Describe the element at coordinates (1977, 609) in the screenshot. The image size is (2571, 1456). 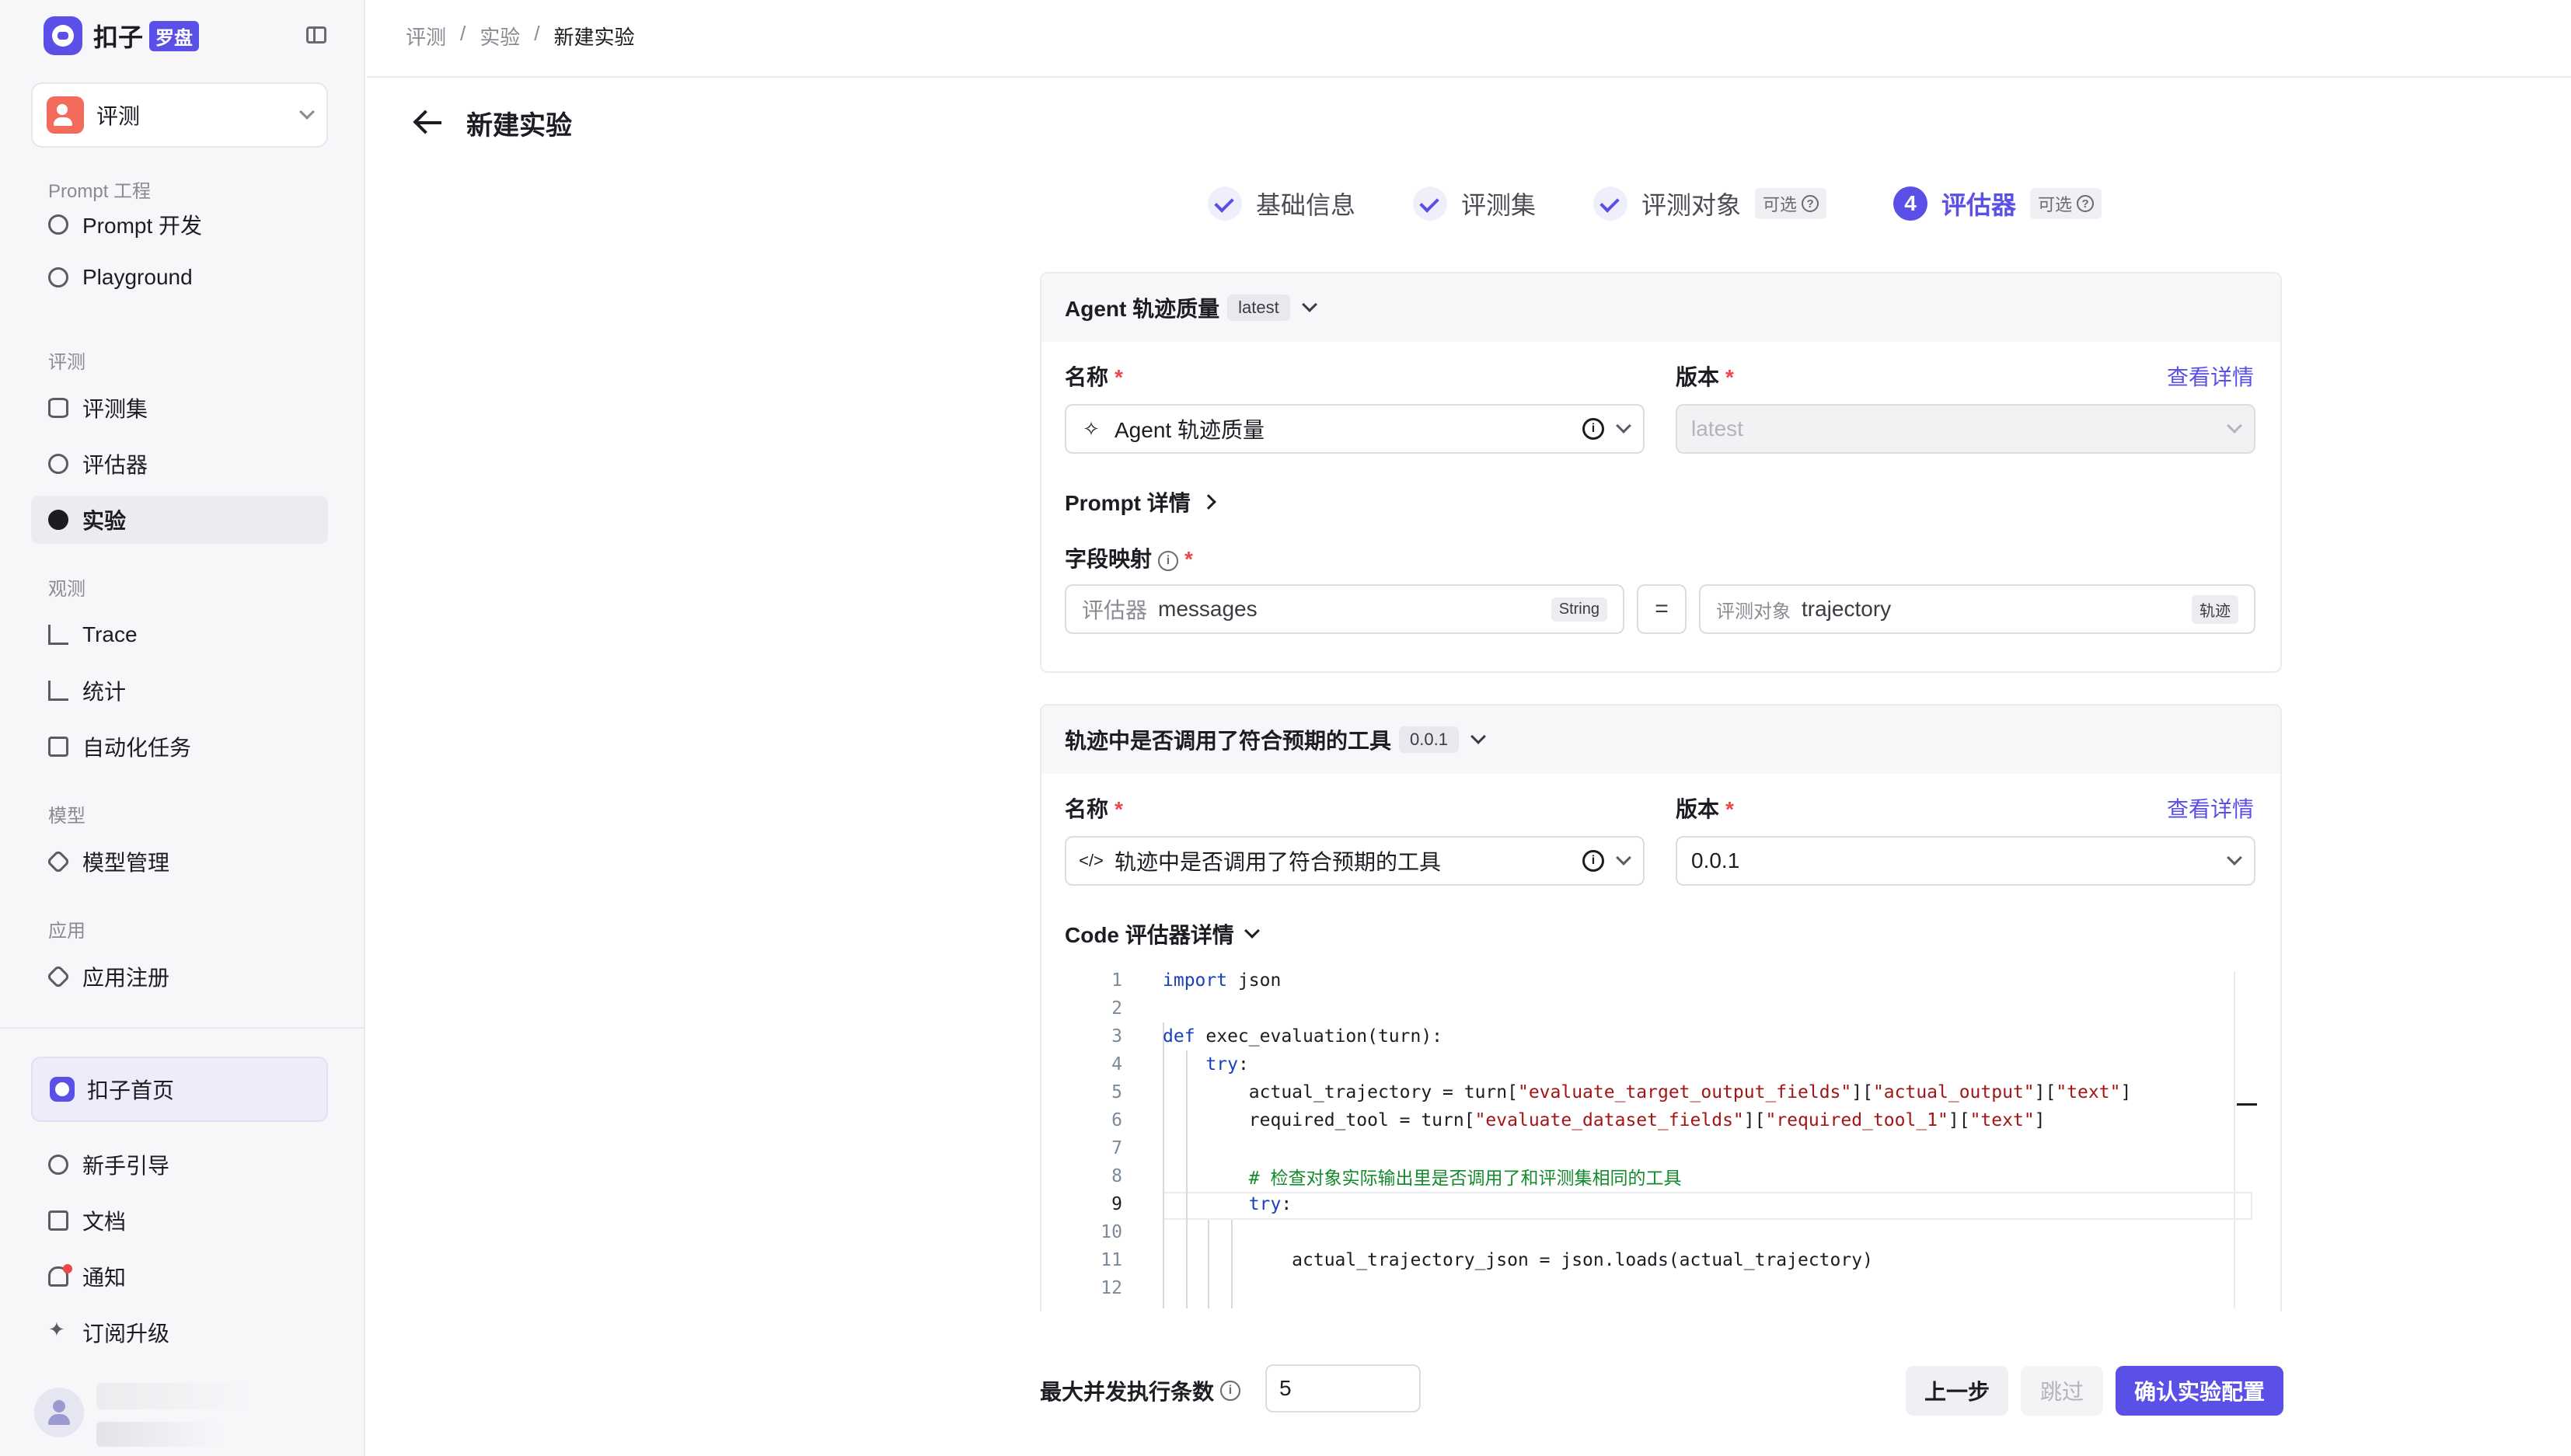
I see `mapping-target-select: 评测对象 trajectory 轨迹` at that location.